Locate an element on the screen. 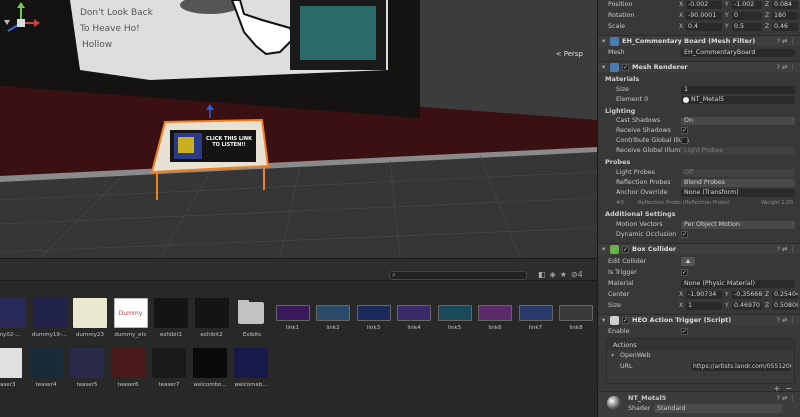  rotation-z-field: 180 is located at coordinates (785, 16).